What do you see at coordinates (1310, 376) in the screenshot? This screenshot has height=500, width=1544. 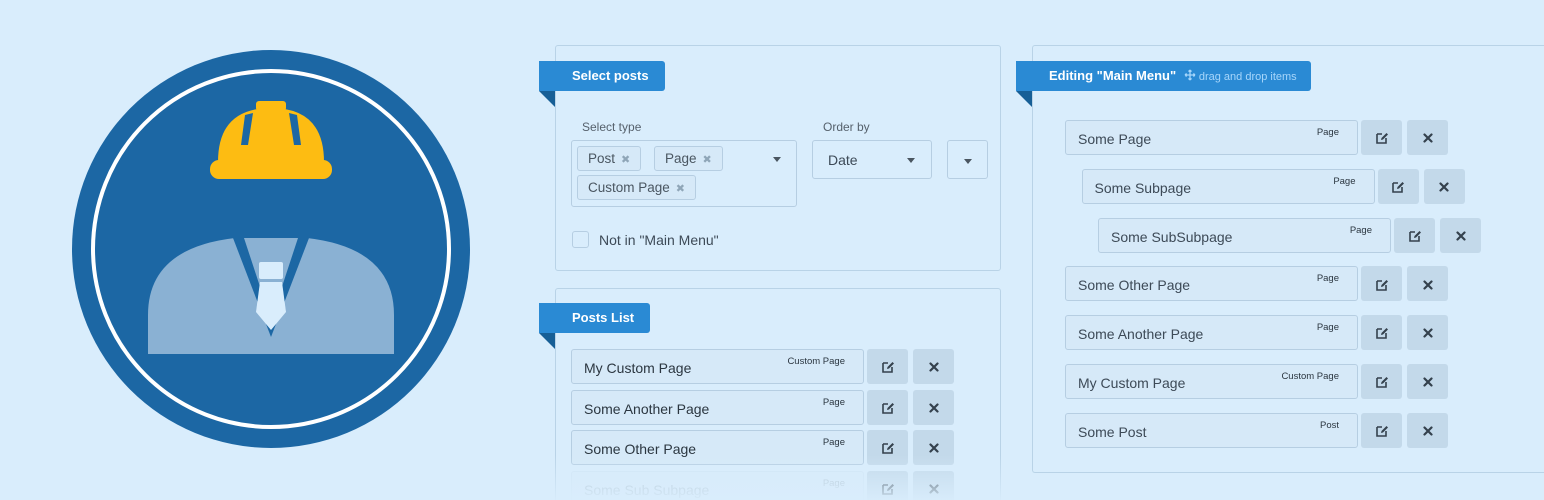 I see `item-type: Custom Page` at bounding box center [1310, 376].